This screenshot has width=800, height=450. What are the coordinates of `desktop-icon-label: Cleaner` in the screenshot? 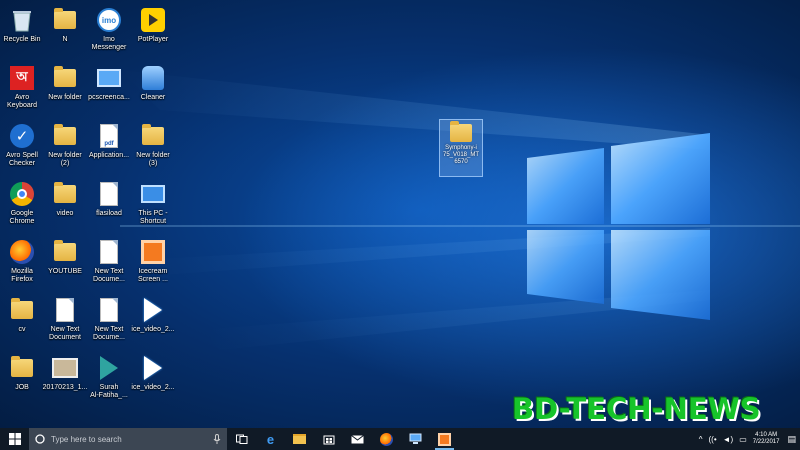 It's located at (153, 97).